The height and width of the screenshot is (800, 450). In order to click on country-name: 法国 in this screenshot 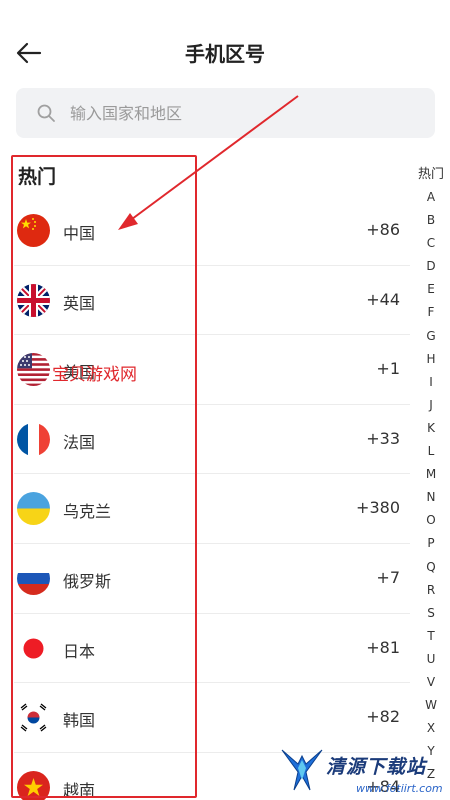, I will do `click(79, 442)`.